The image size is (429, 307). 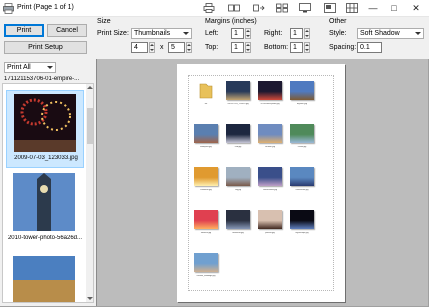 I want to click on thumbnail-item, so click(x=45, y=279).